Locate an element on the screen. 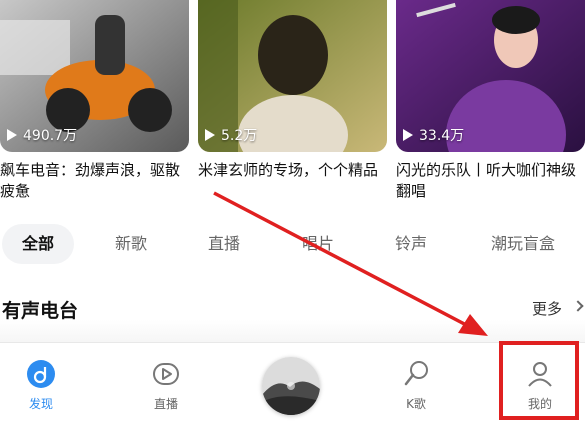  category-tabs: 全部 新歌 直播 唱片 铃声 潮玩盲盒 is located at coordinates (292, 245).